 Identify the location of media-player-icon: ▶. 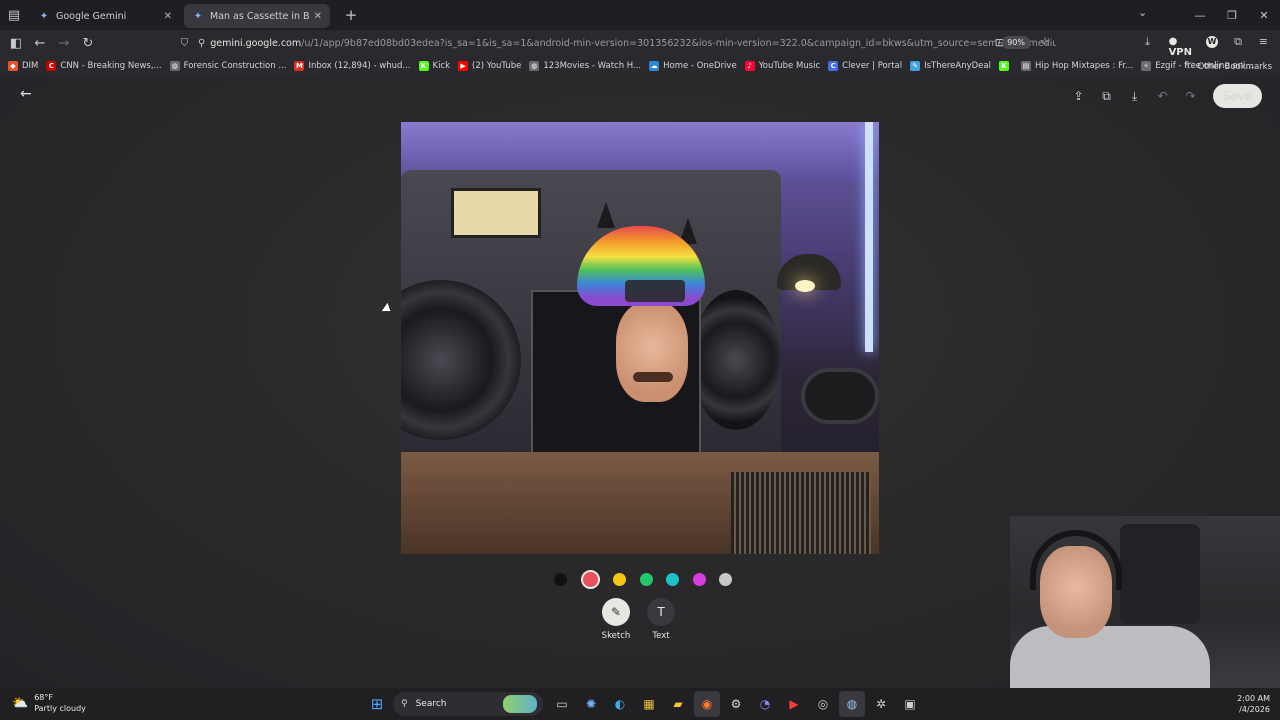
(794, 704).